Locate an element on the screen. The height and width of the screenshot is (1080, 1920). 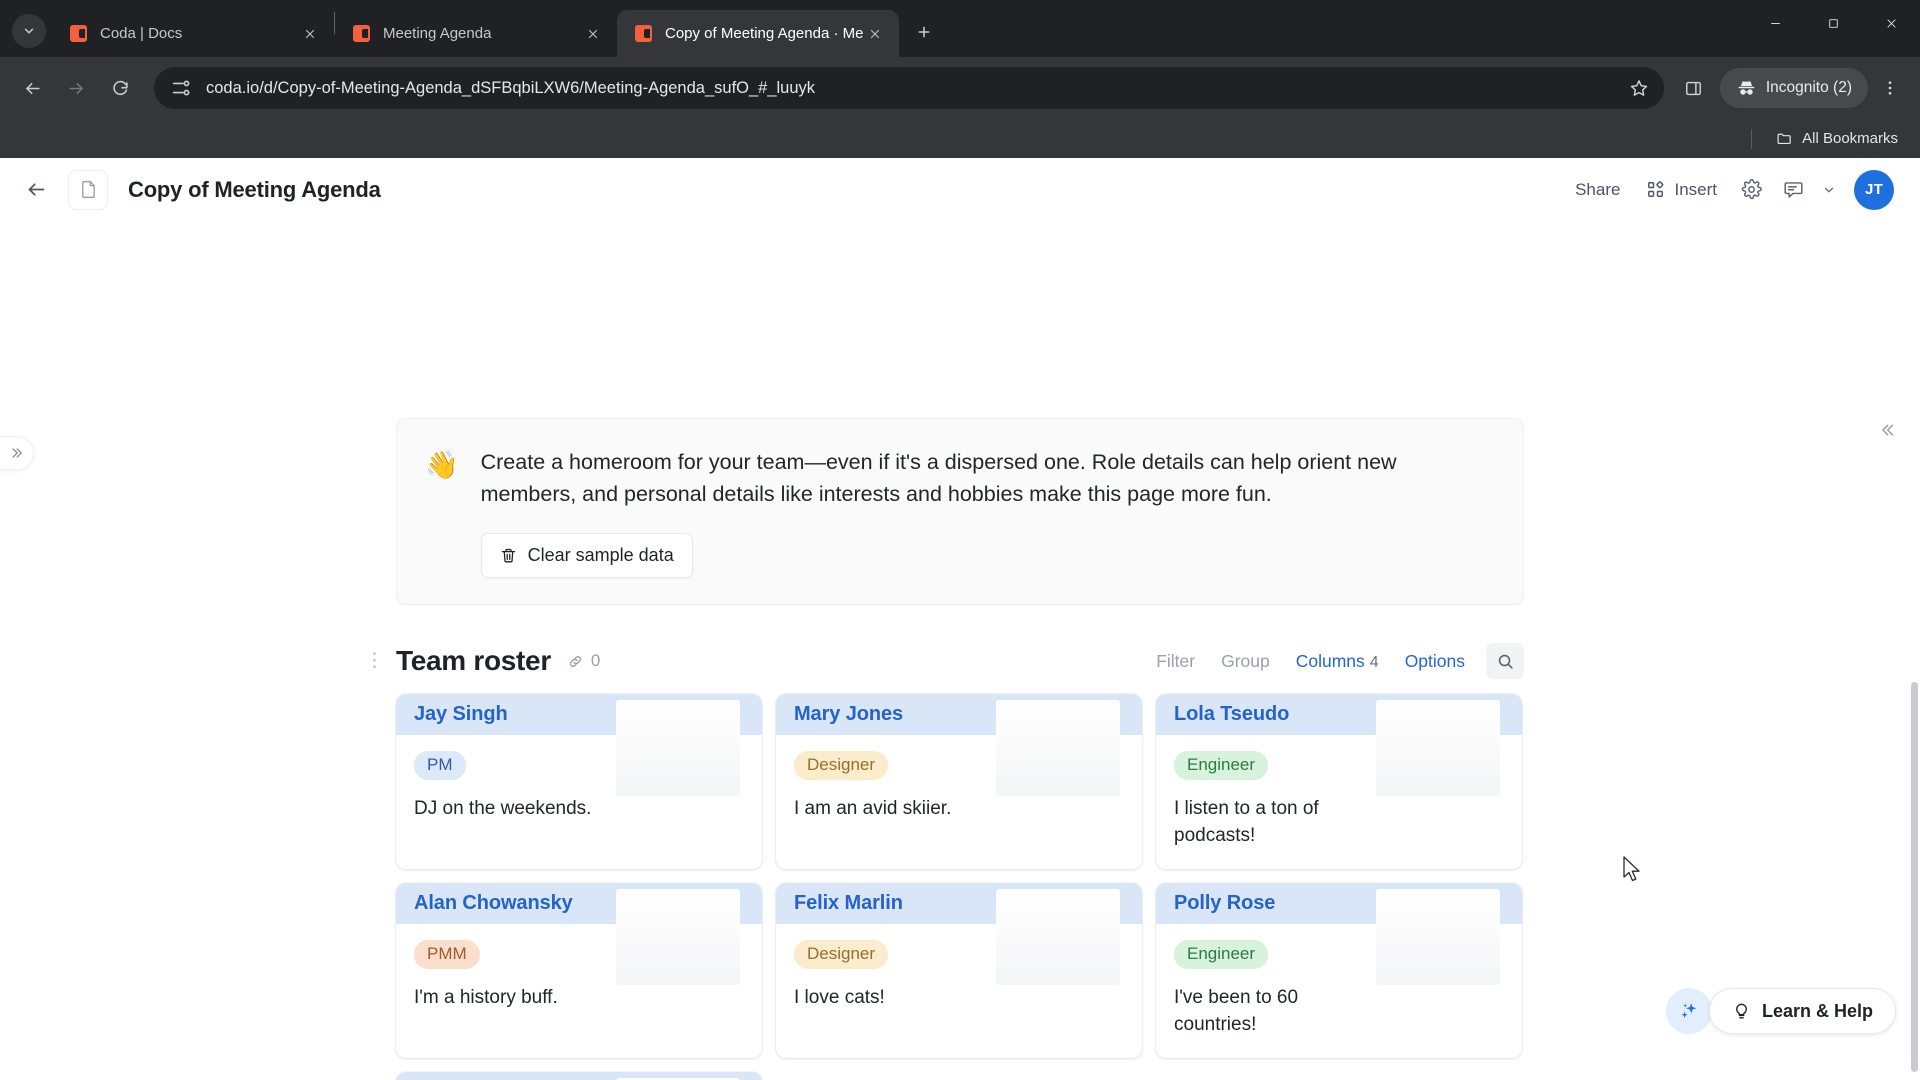
sparkles-icon is located at coordinates (1689, 1010).